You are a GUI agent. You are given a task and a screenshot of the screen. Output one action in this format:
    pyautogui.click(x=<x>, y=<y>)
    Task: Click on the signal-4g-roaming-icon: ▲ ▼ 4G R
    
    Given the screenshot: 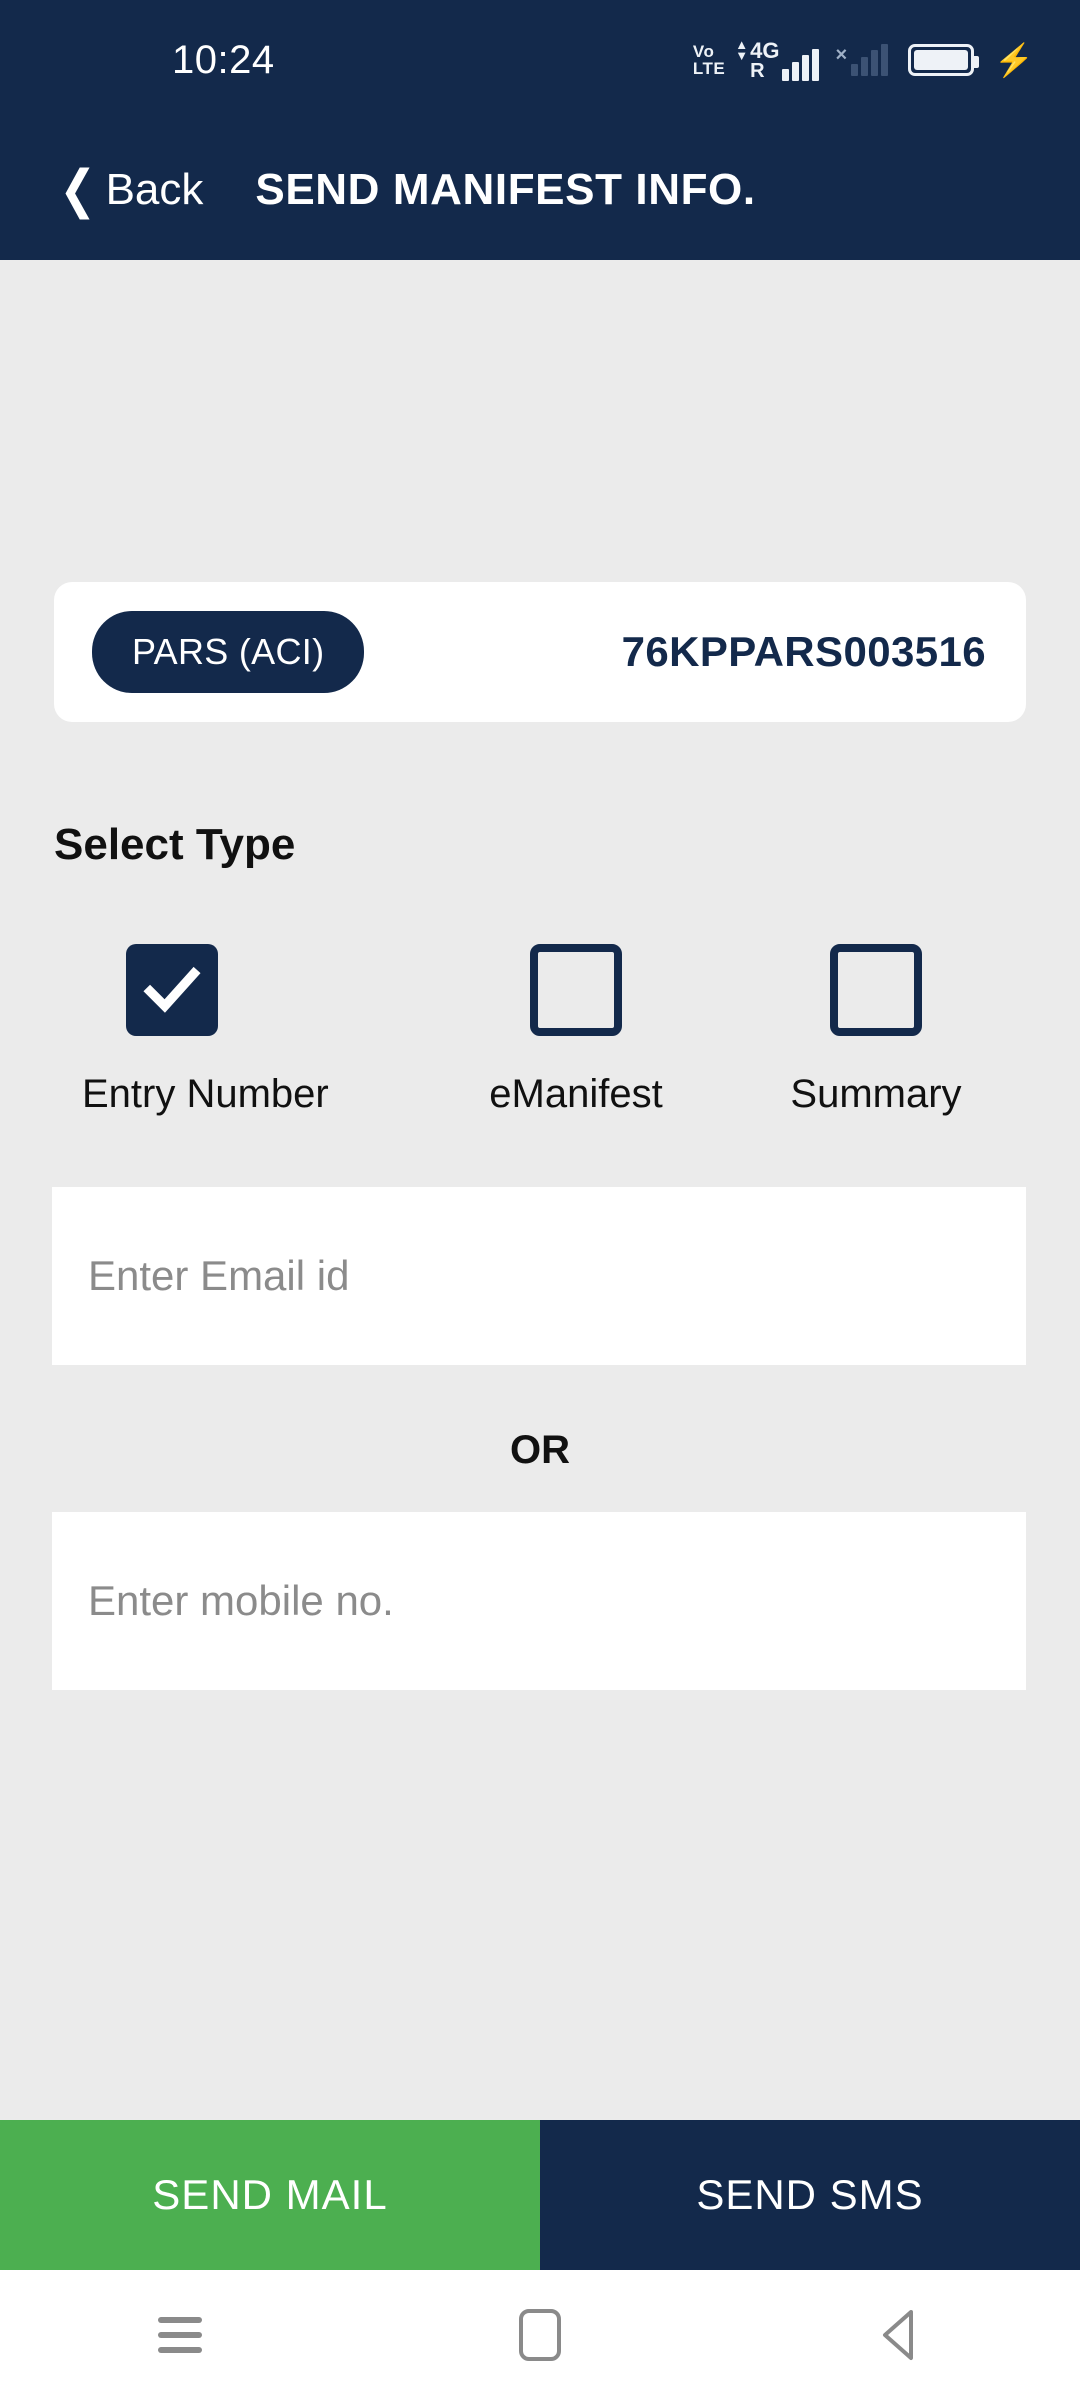 What is the action you would take?
    pyautogui.click(x=777, y=59)
    